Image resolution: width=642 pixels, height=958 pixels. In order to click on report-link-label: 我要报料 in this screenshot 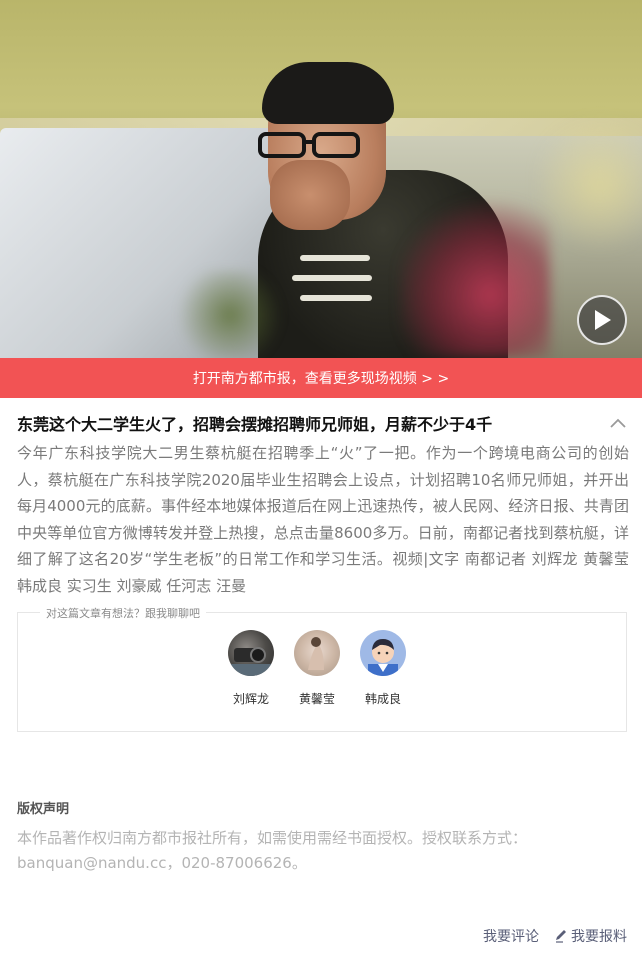, I will do `click(599, 937)`.